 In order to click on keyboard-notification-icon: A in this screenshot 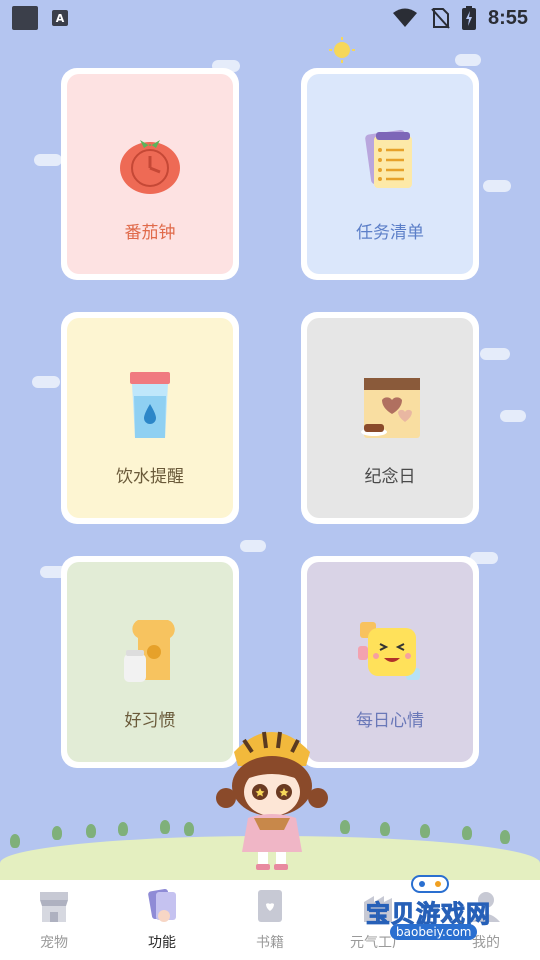, I will do `click(60, 18)`.